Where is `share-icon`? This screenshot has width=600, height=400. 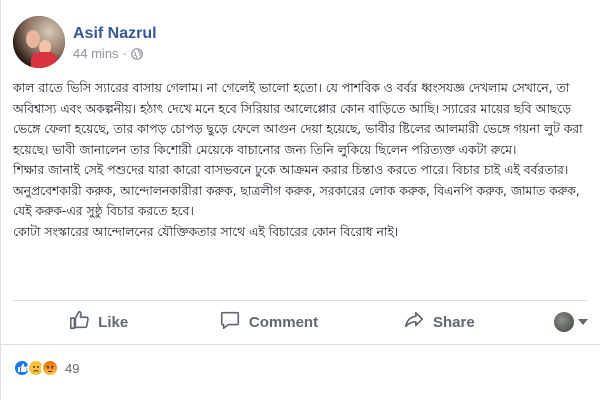
share-icon is located at coordinates (414, 322).